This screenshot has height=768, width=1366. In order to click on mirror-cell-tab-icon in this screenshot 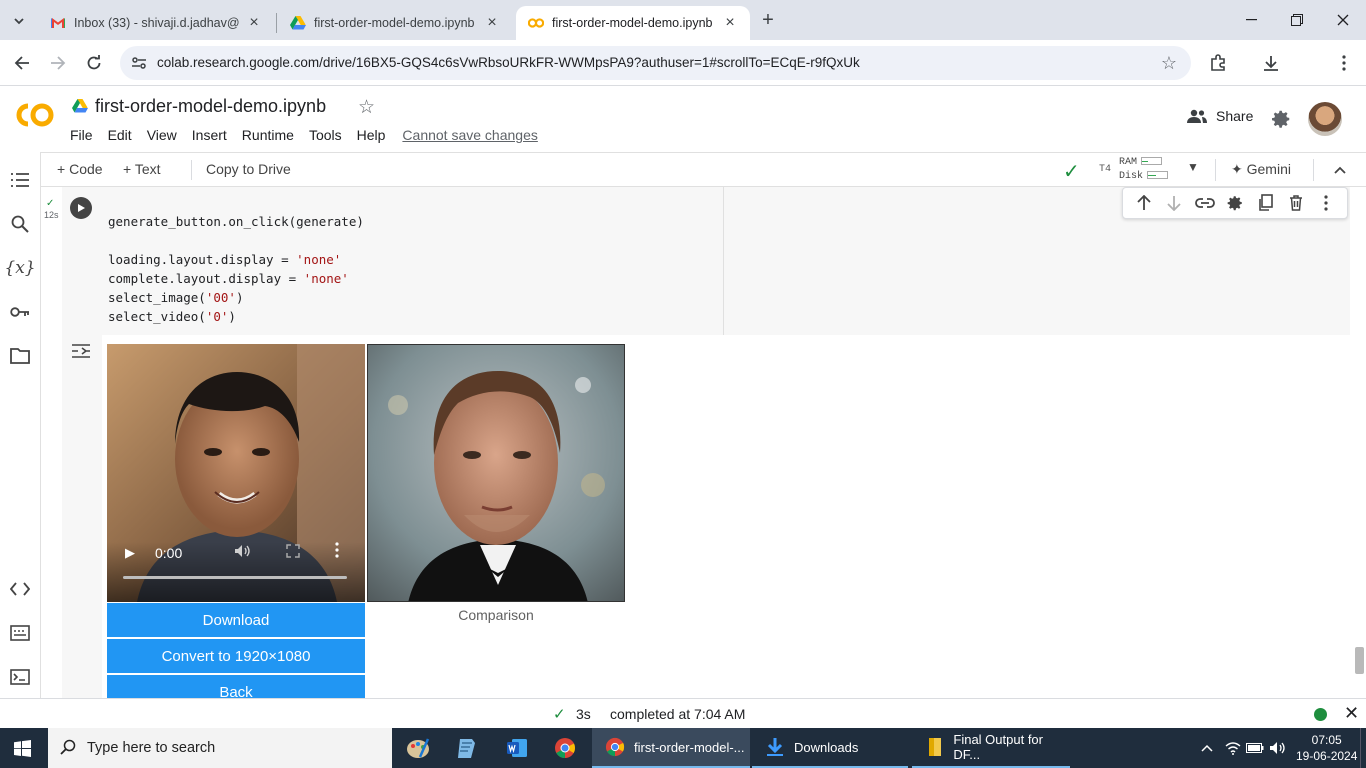, I will do `click(1265, 203)`.